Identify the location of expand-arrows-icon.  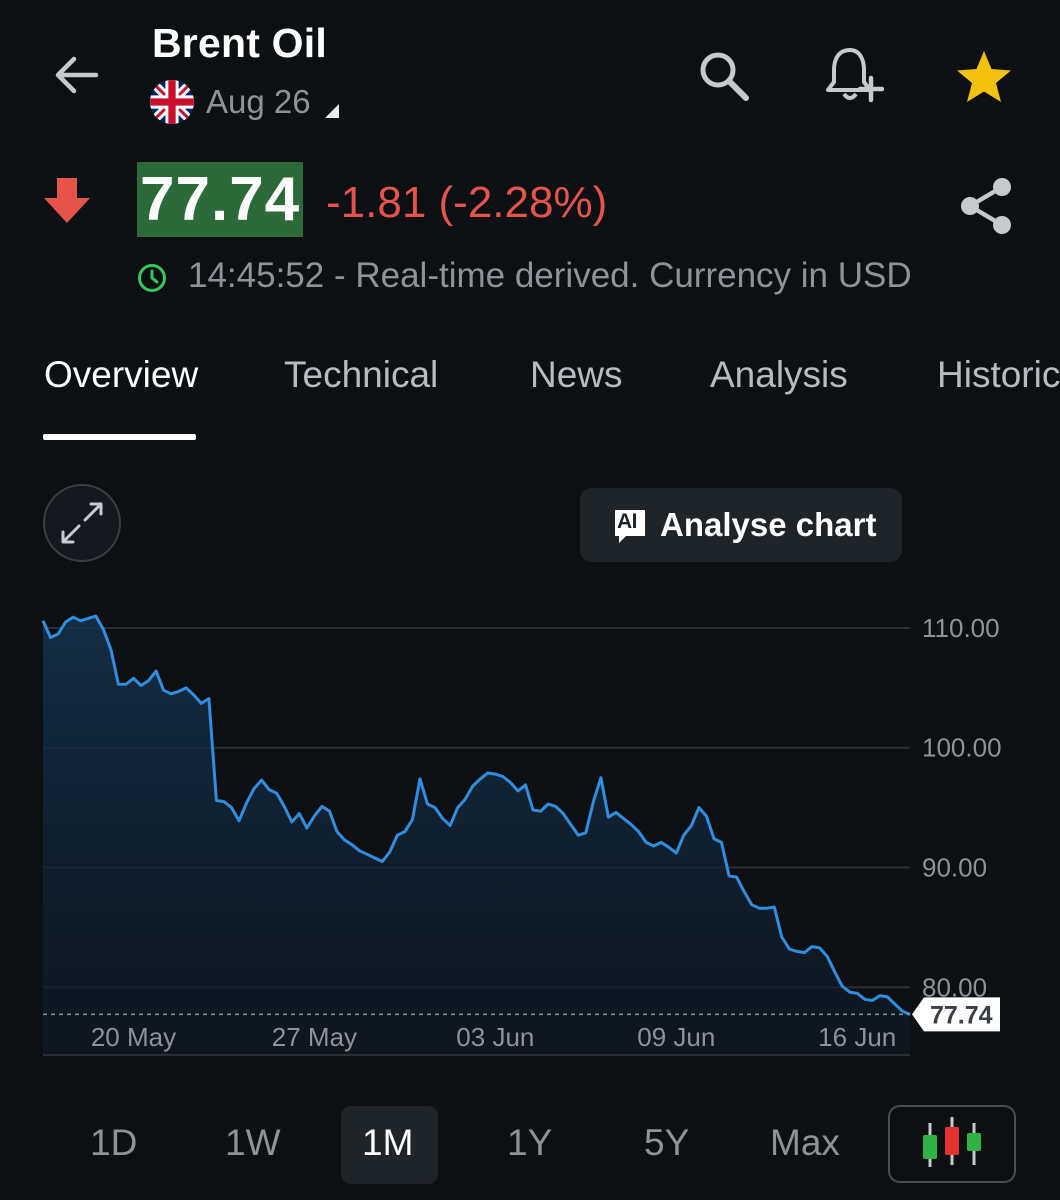
(82, 523).